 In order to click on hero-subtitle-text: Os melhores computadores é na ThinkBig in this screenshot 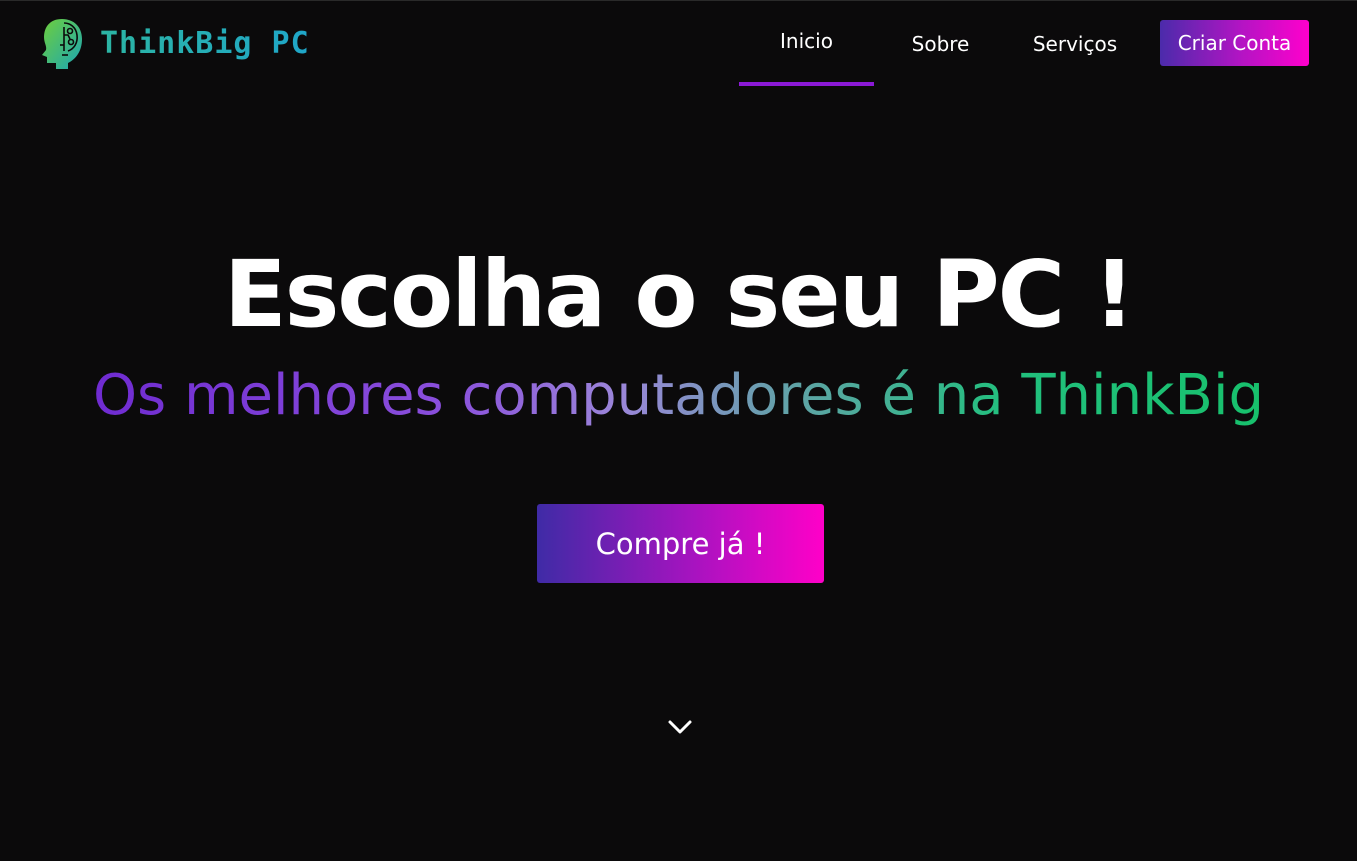, I will do `click(678, 395)`.